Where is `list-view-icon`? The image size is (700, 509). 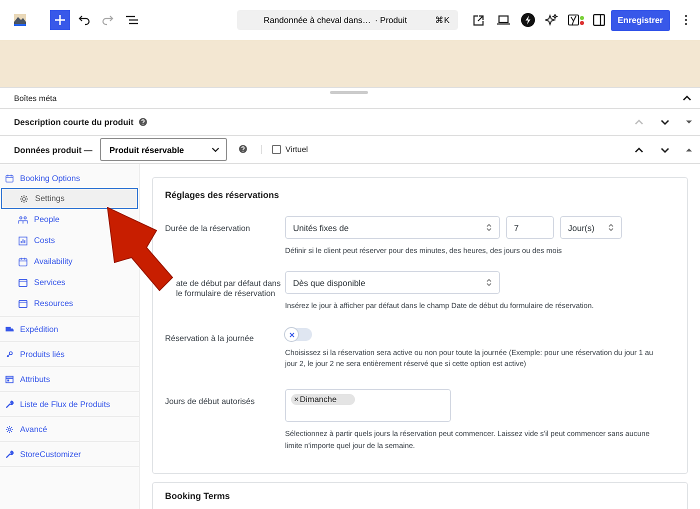 list-view-icon is located at coordinates (132, 20).